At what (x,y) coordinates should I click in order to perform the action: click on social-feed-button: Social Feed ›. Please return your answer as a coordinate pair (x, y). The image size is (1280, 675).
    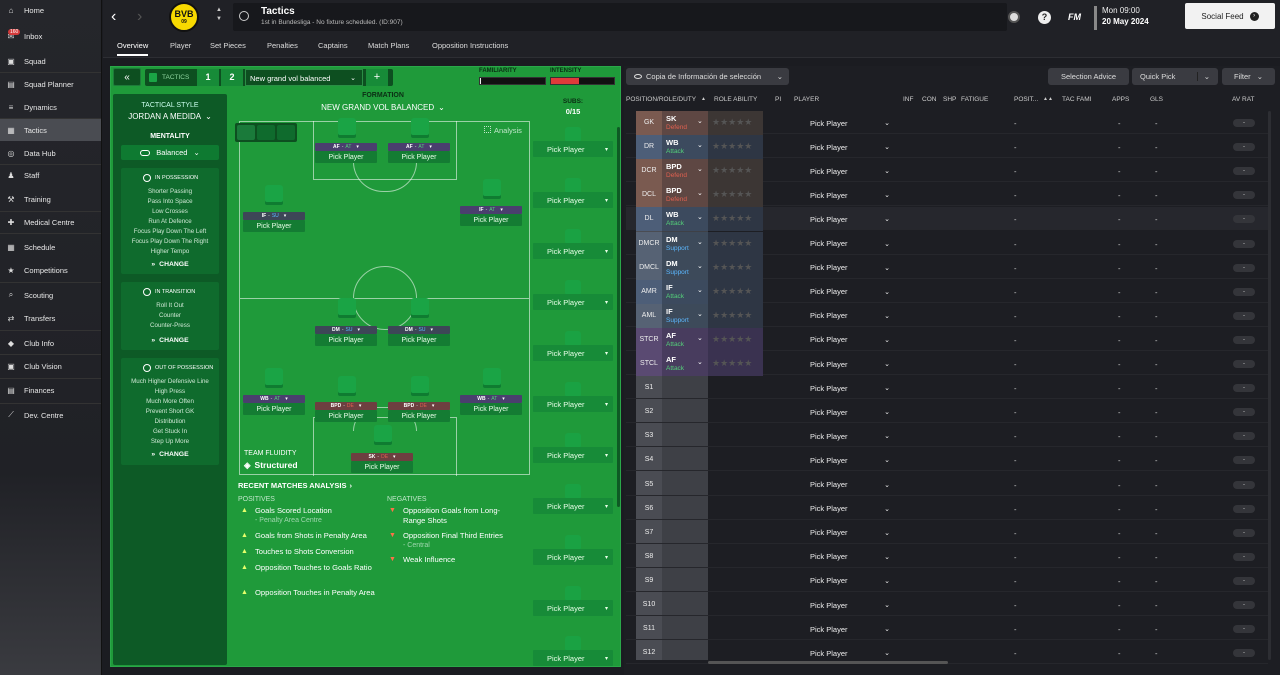
    Looking at the image, I should click on (1230, 16).